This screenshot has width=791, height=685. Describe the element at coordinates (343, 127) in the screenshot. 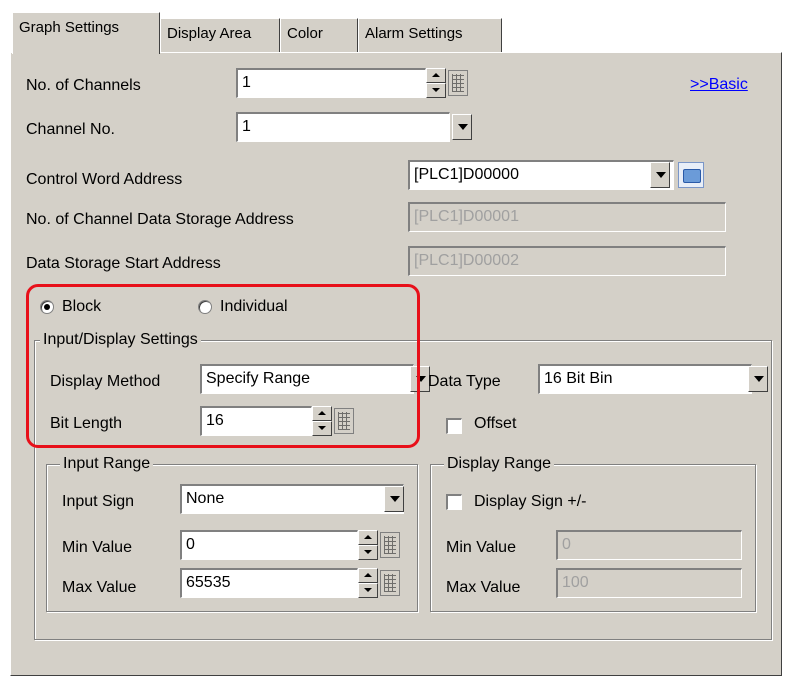

I see `channel-no-select: 1` at that location.